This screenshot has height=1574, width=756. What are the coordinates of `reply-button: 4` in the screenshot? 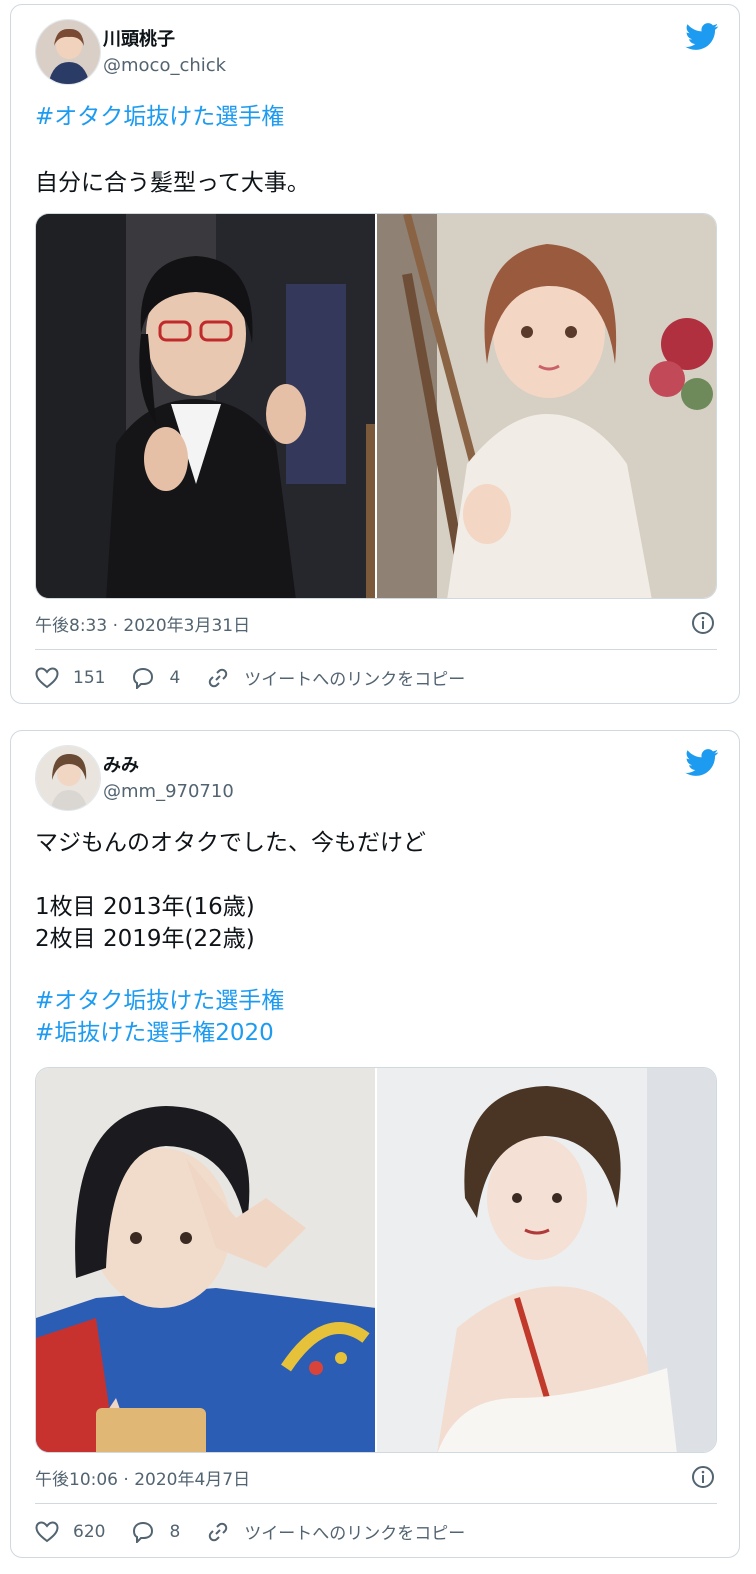 It's located at (155, 678).